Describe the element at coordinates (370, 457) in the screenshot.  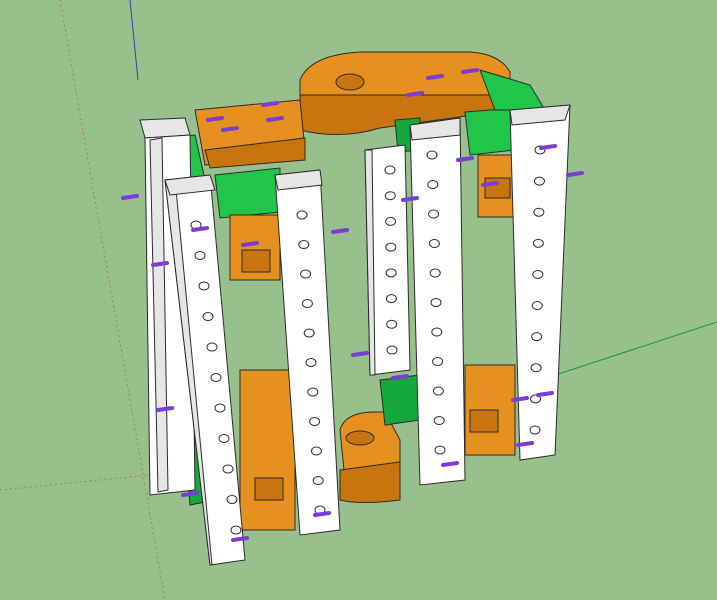
I see `bottom-orange-plate` at that location.